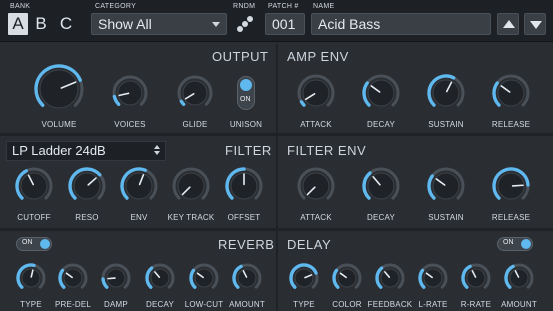 This screenshot has height=311, width=553. Describe the element at coordinates (73, 278) in the screenshot. I see `reverb-pre-del-knob` at that location.